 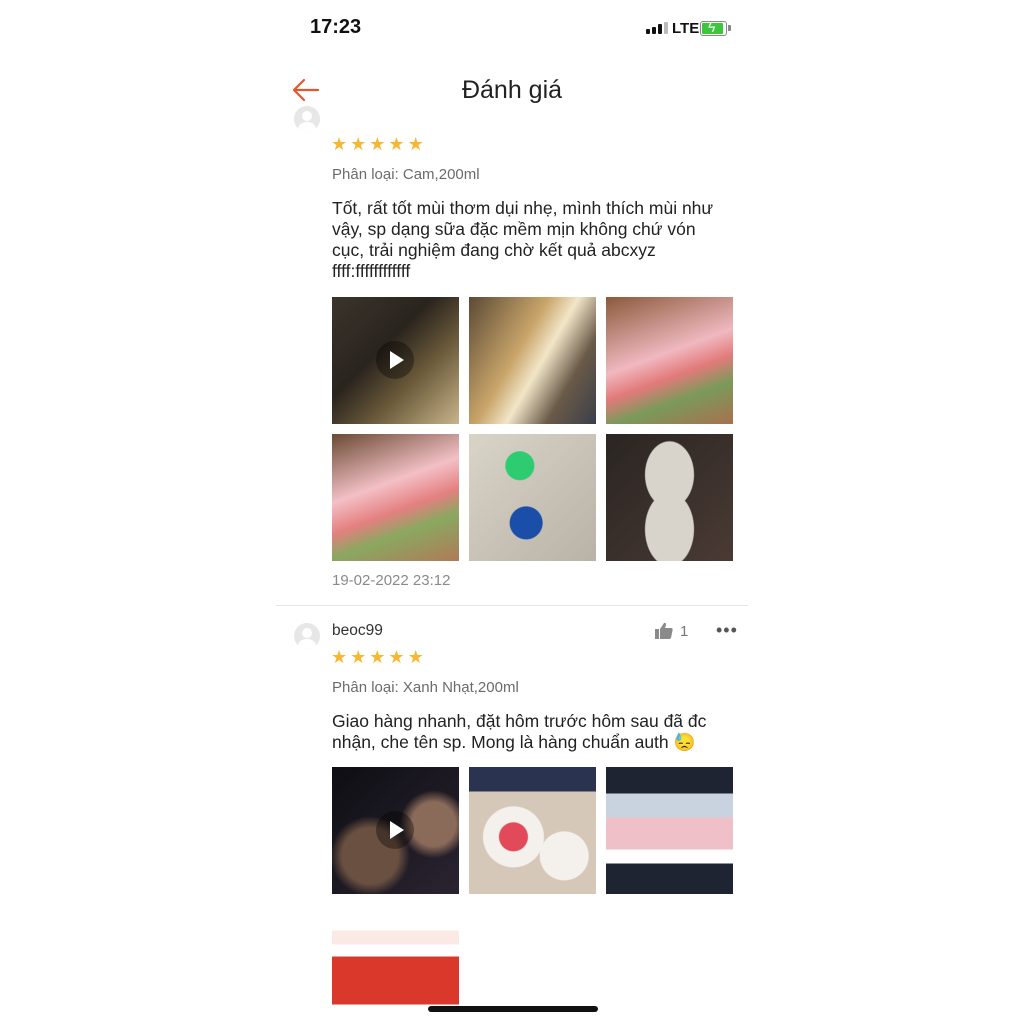 I want to click on battery-icon: ϟ, so click(x=715, y=27).